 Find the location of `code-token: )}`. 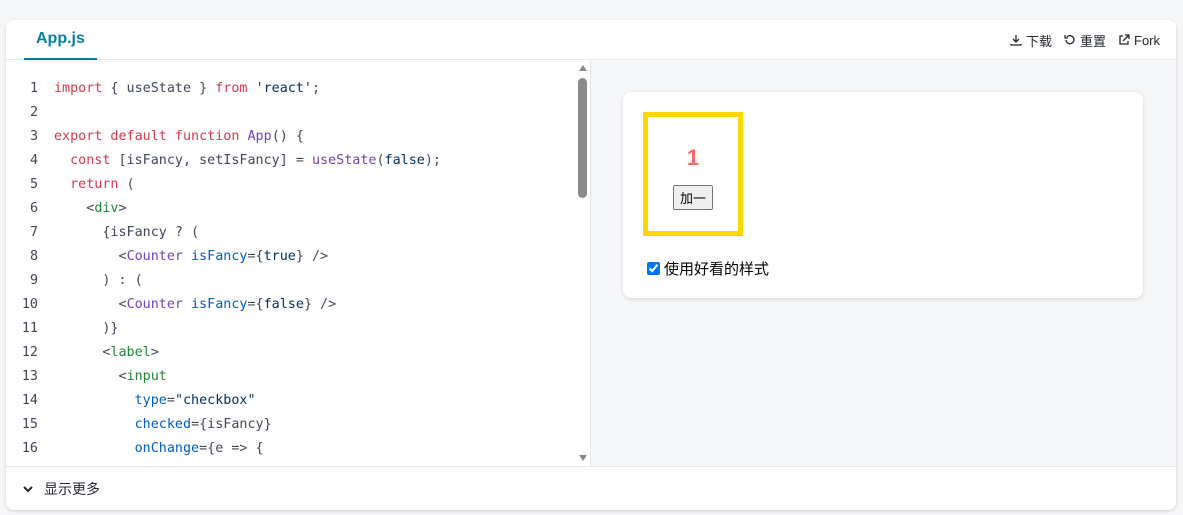

code-token: )} is located at coordinates (86, 328).